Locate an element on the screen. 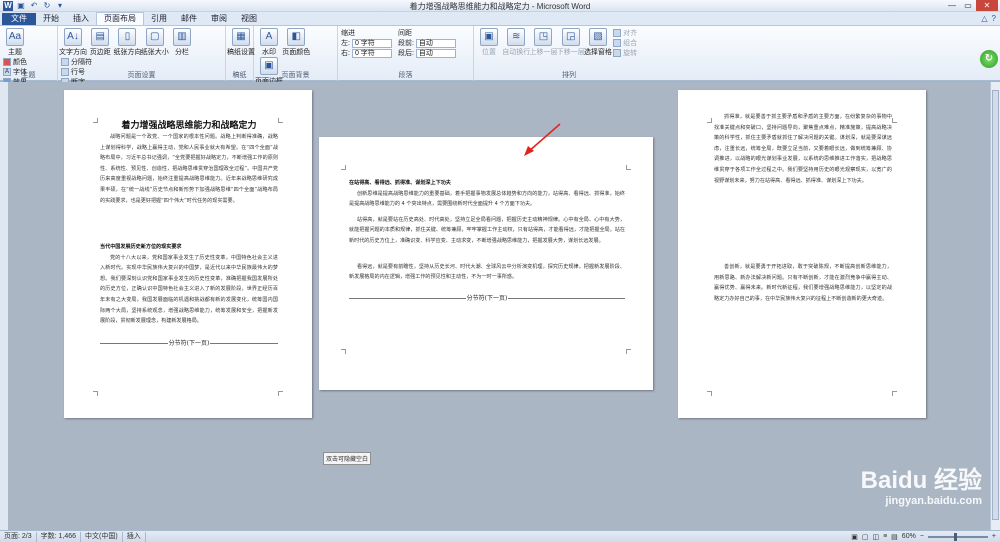 This screenshot has height=542, width=1000. position-icon: ▣ is located at coordinates (489, 37).